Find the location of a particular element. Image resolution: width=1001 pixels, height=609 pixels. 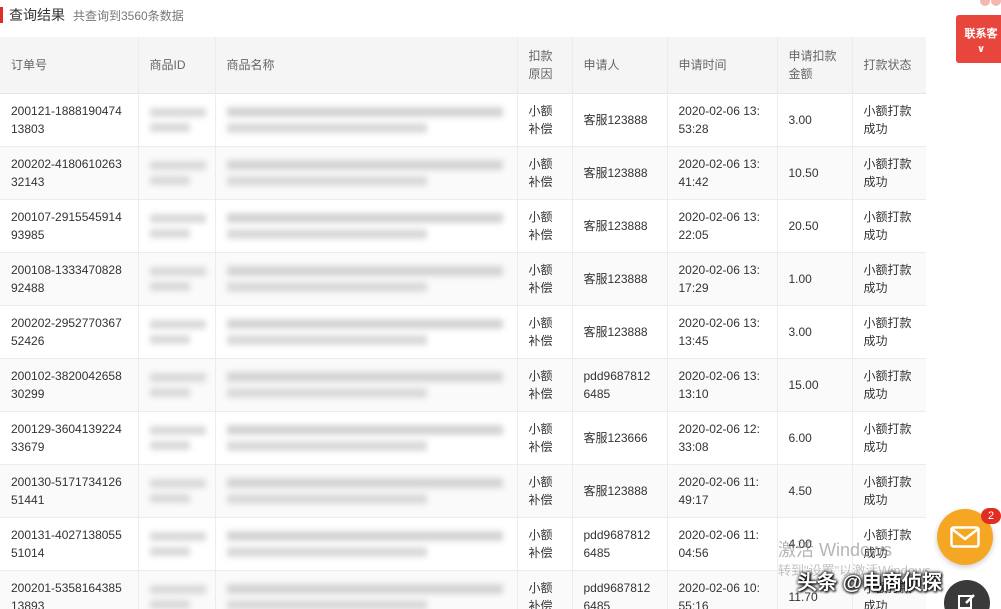

column-header-order-id: 订单号 is located at coordinates (69, 65).